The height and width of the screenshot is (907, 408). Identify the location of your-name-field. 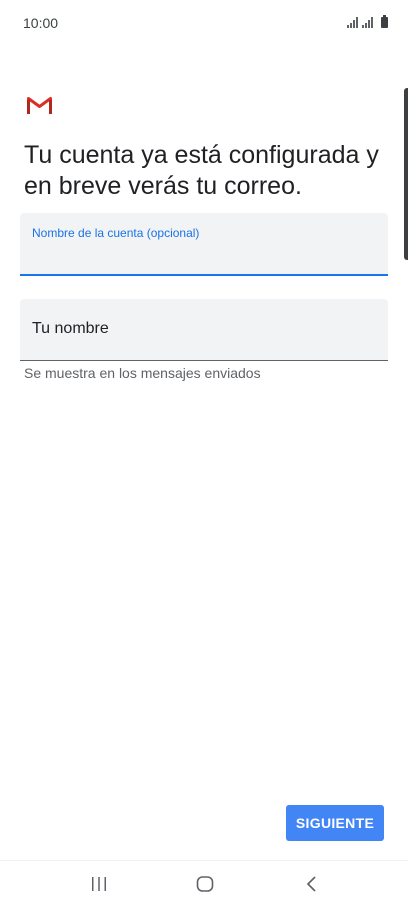
(204, 330).